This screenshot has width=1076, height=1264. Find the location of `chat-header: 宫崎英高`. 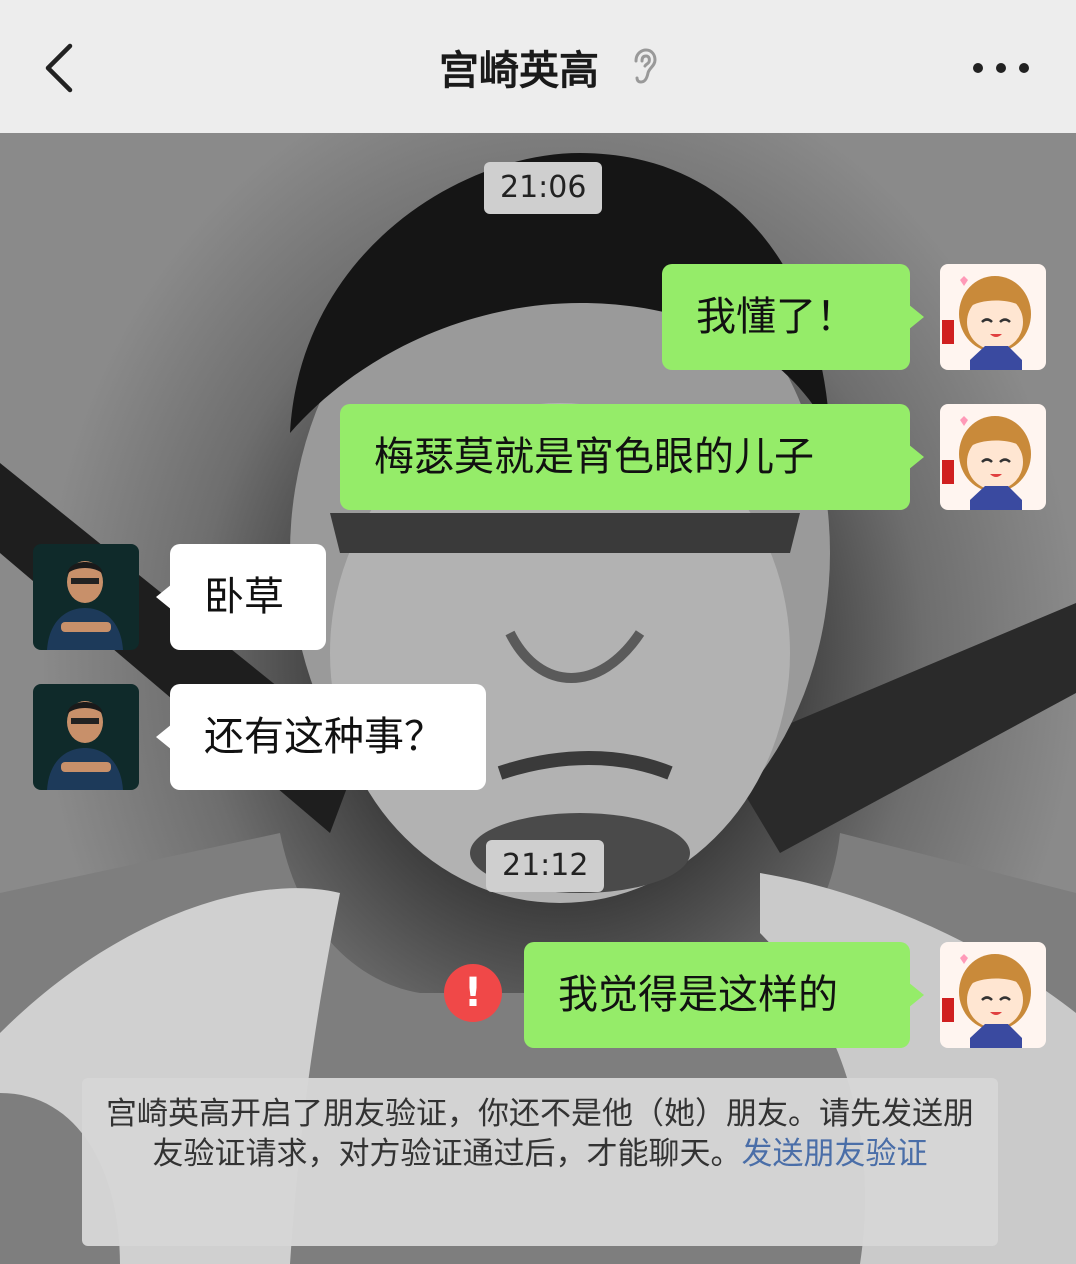

chat-header: 宫崎英高 is located at coordinates (538, 66).